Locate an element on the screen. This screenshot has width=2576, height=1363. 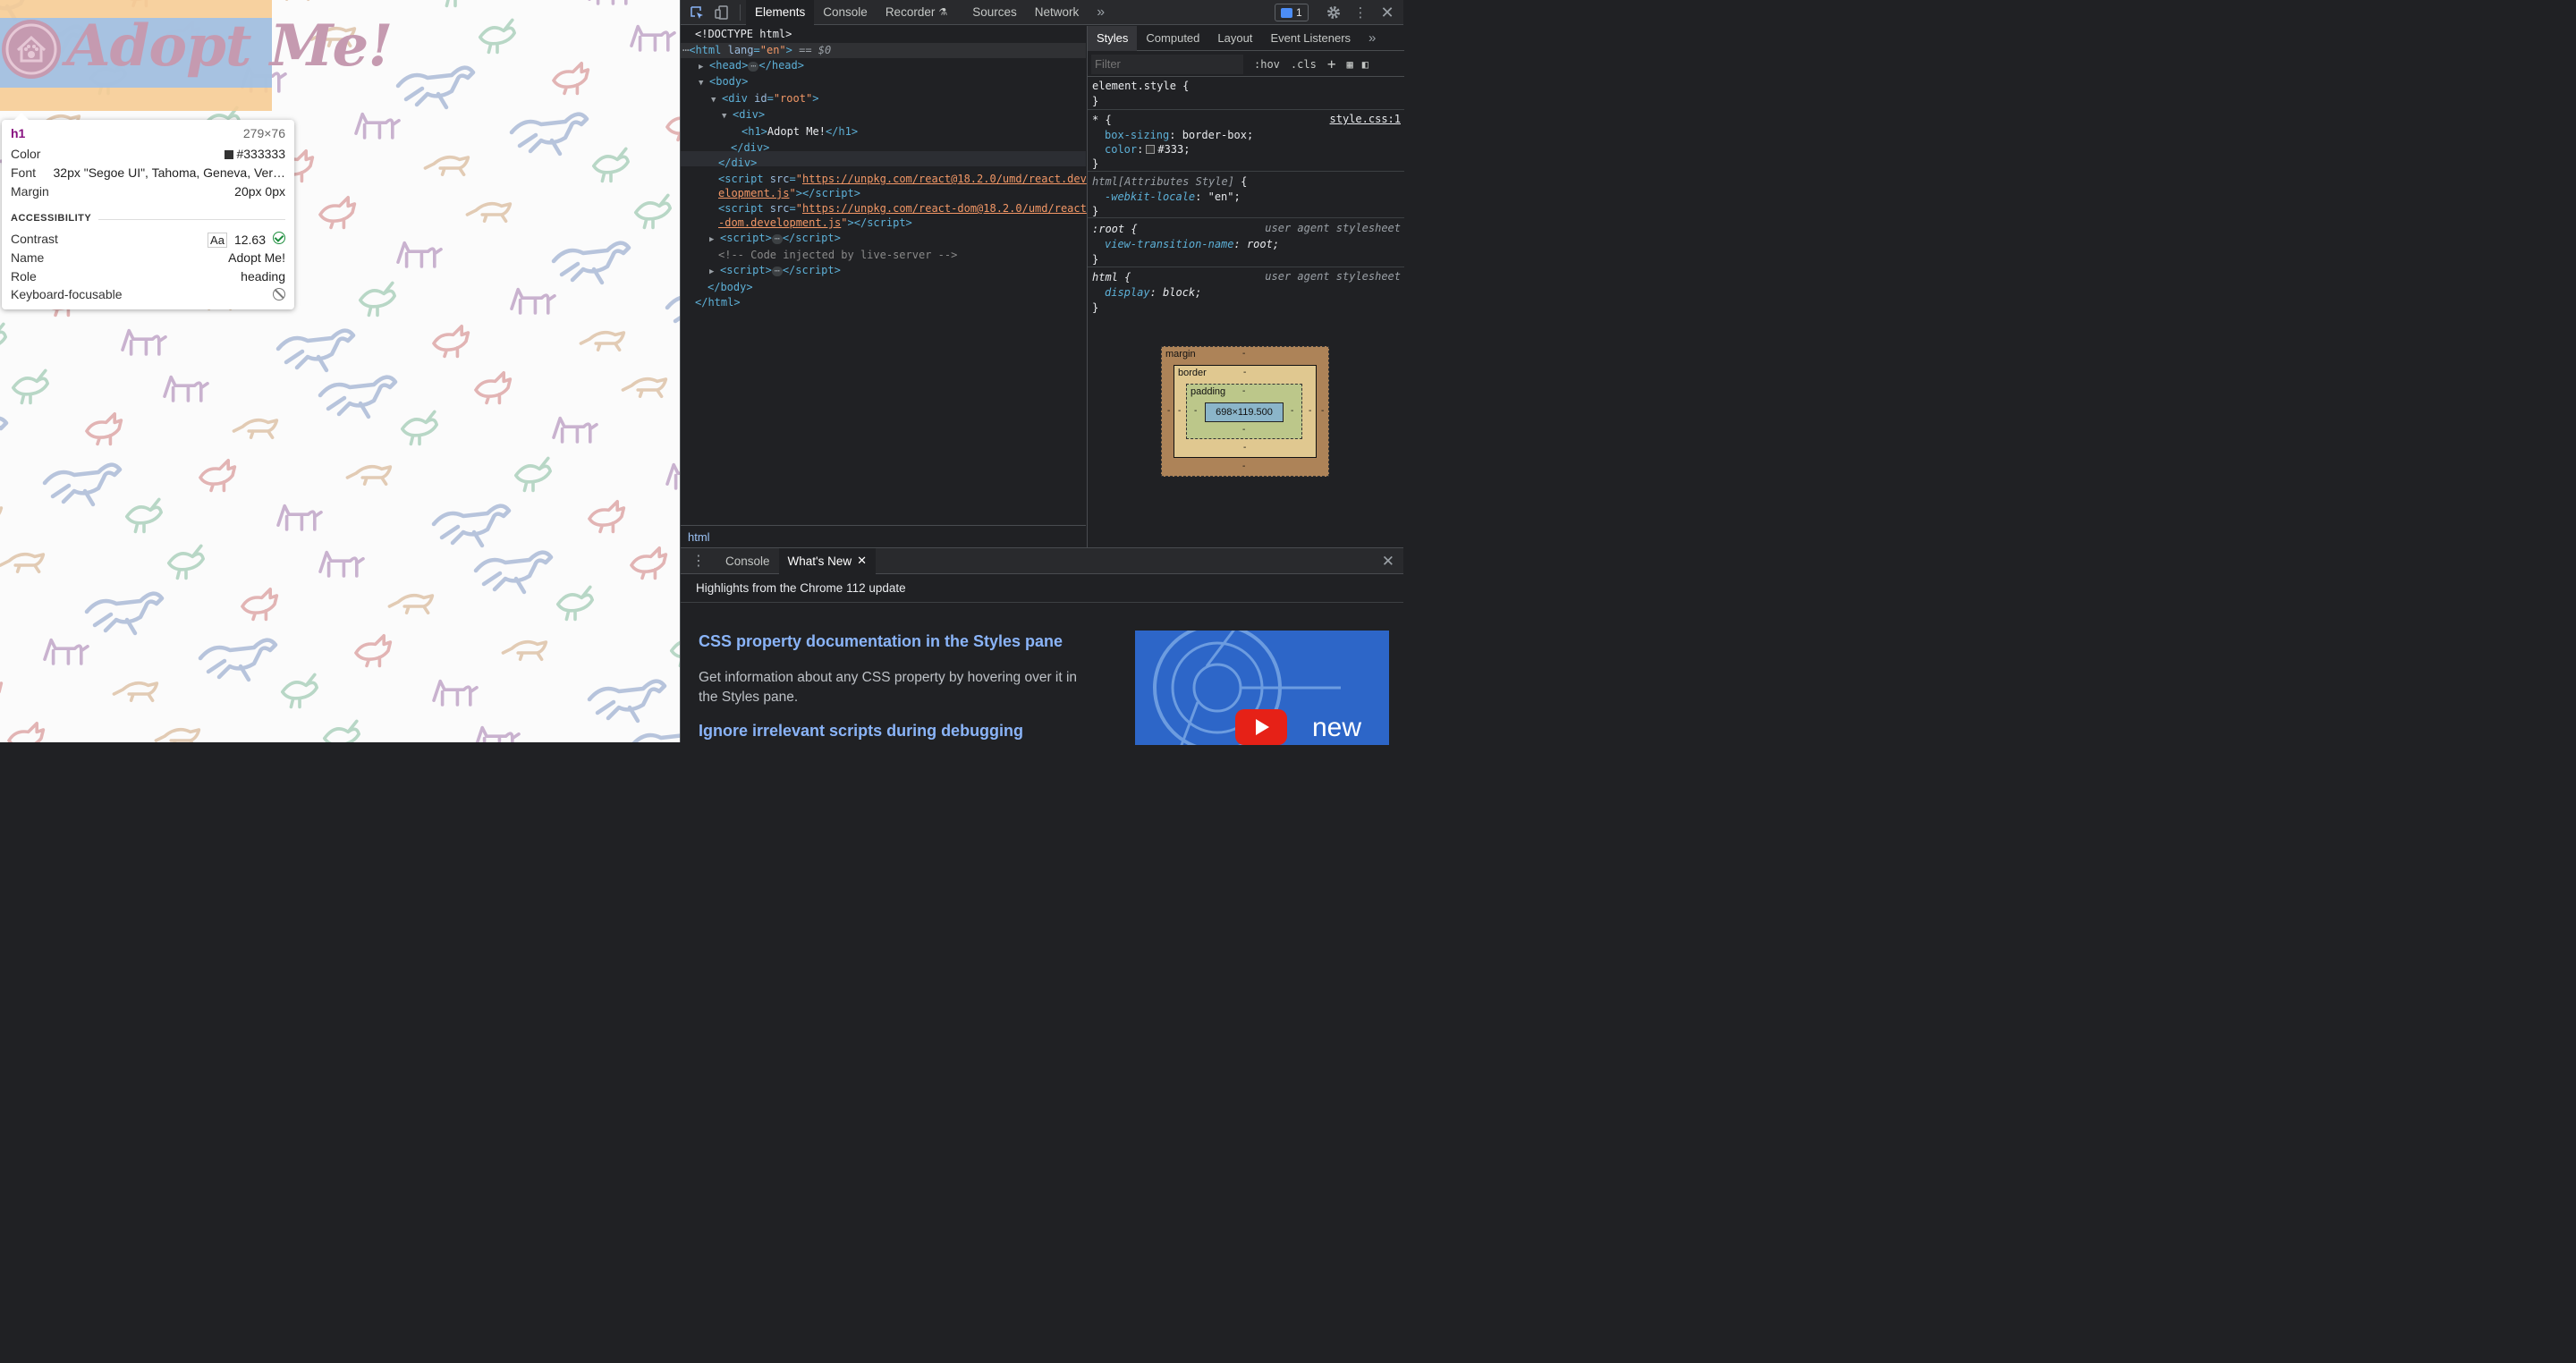
body-close: </body> is located at coordinates (730, 287).